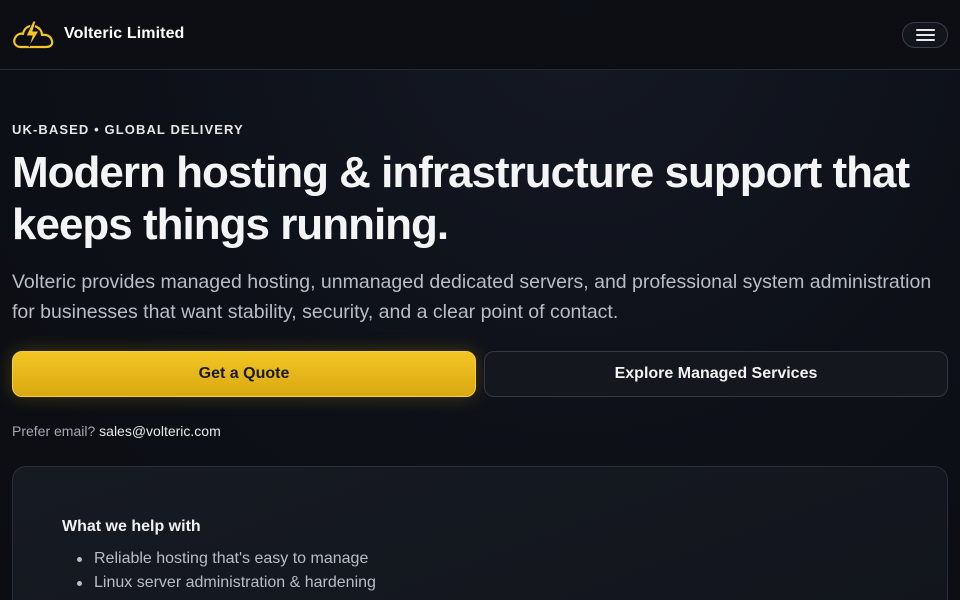  Describe the element at coordinates (124, 34) in the screenshot. I see `brand-name: Volteric Limited` at that location.